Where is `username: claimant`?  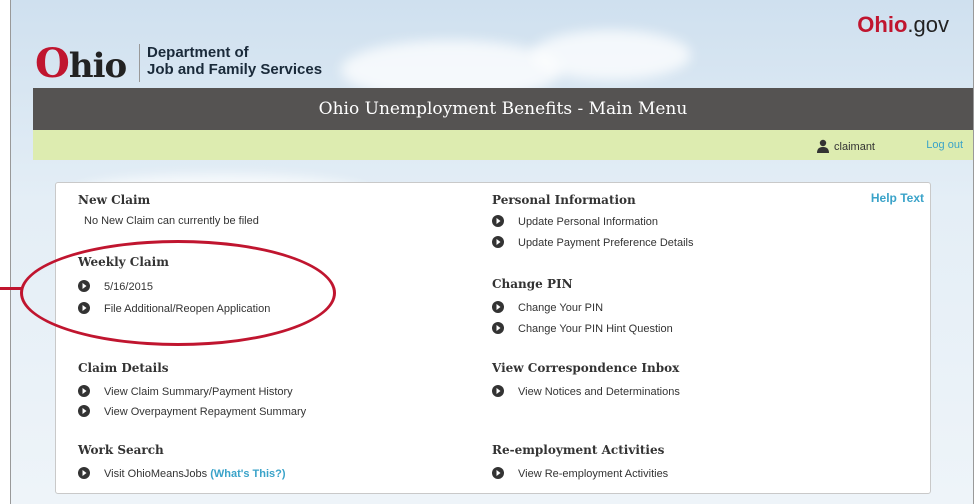
username: claimant is located at coordinates (854, 147).